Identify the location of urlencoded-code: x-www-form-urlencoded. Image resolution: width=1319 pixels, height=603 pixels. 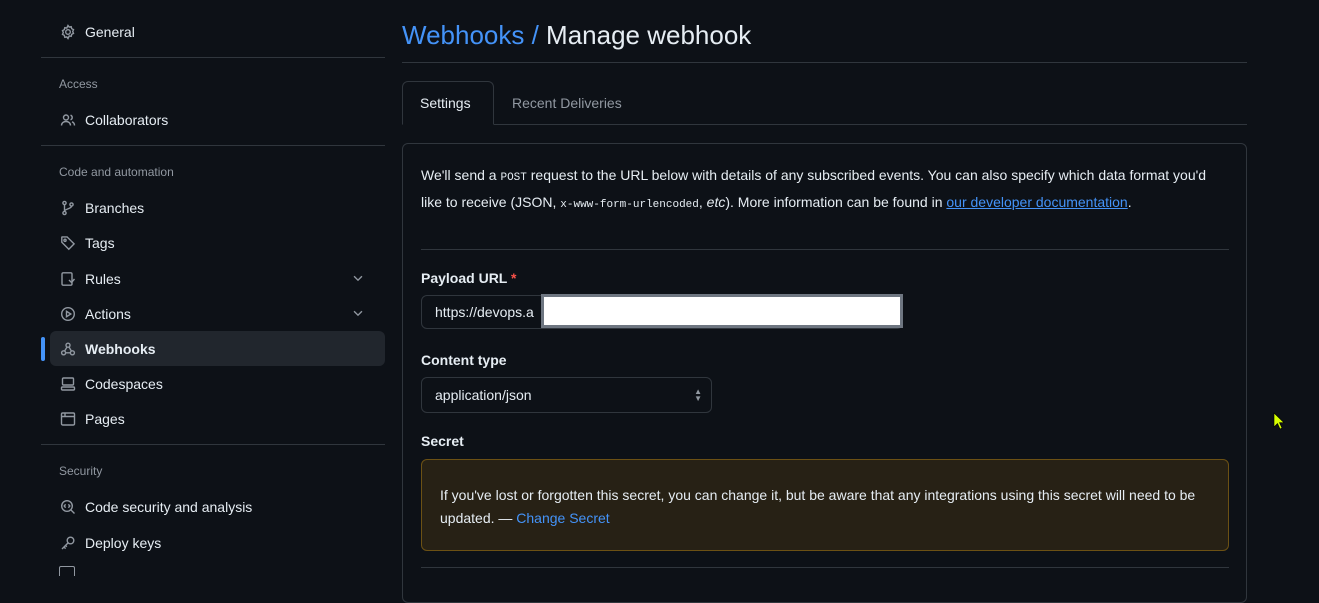
(629, 204).